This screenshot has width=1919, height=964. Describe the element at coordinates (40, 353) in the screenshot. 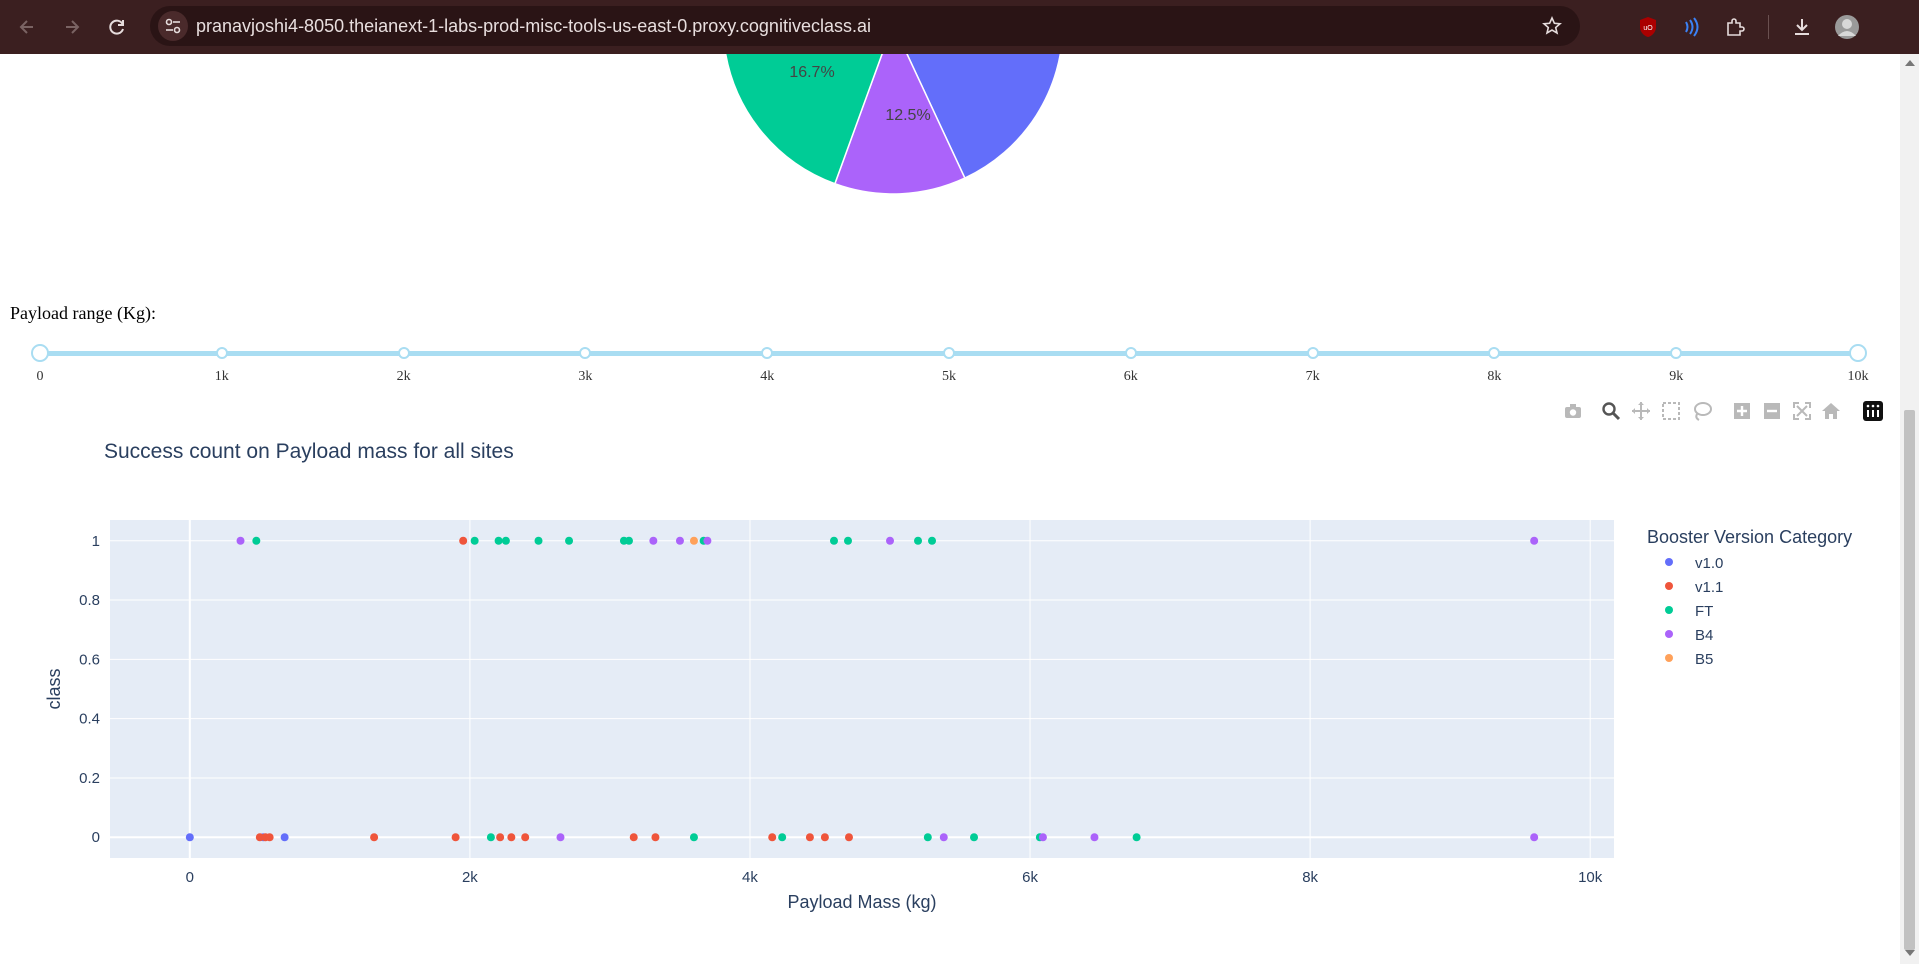

I see `slider-handle-min` at that location.